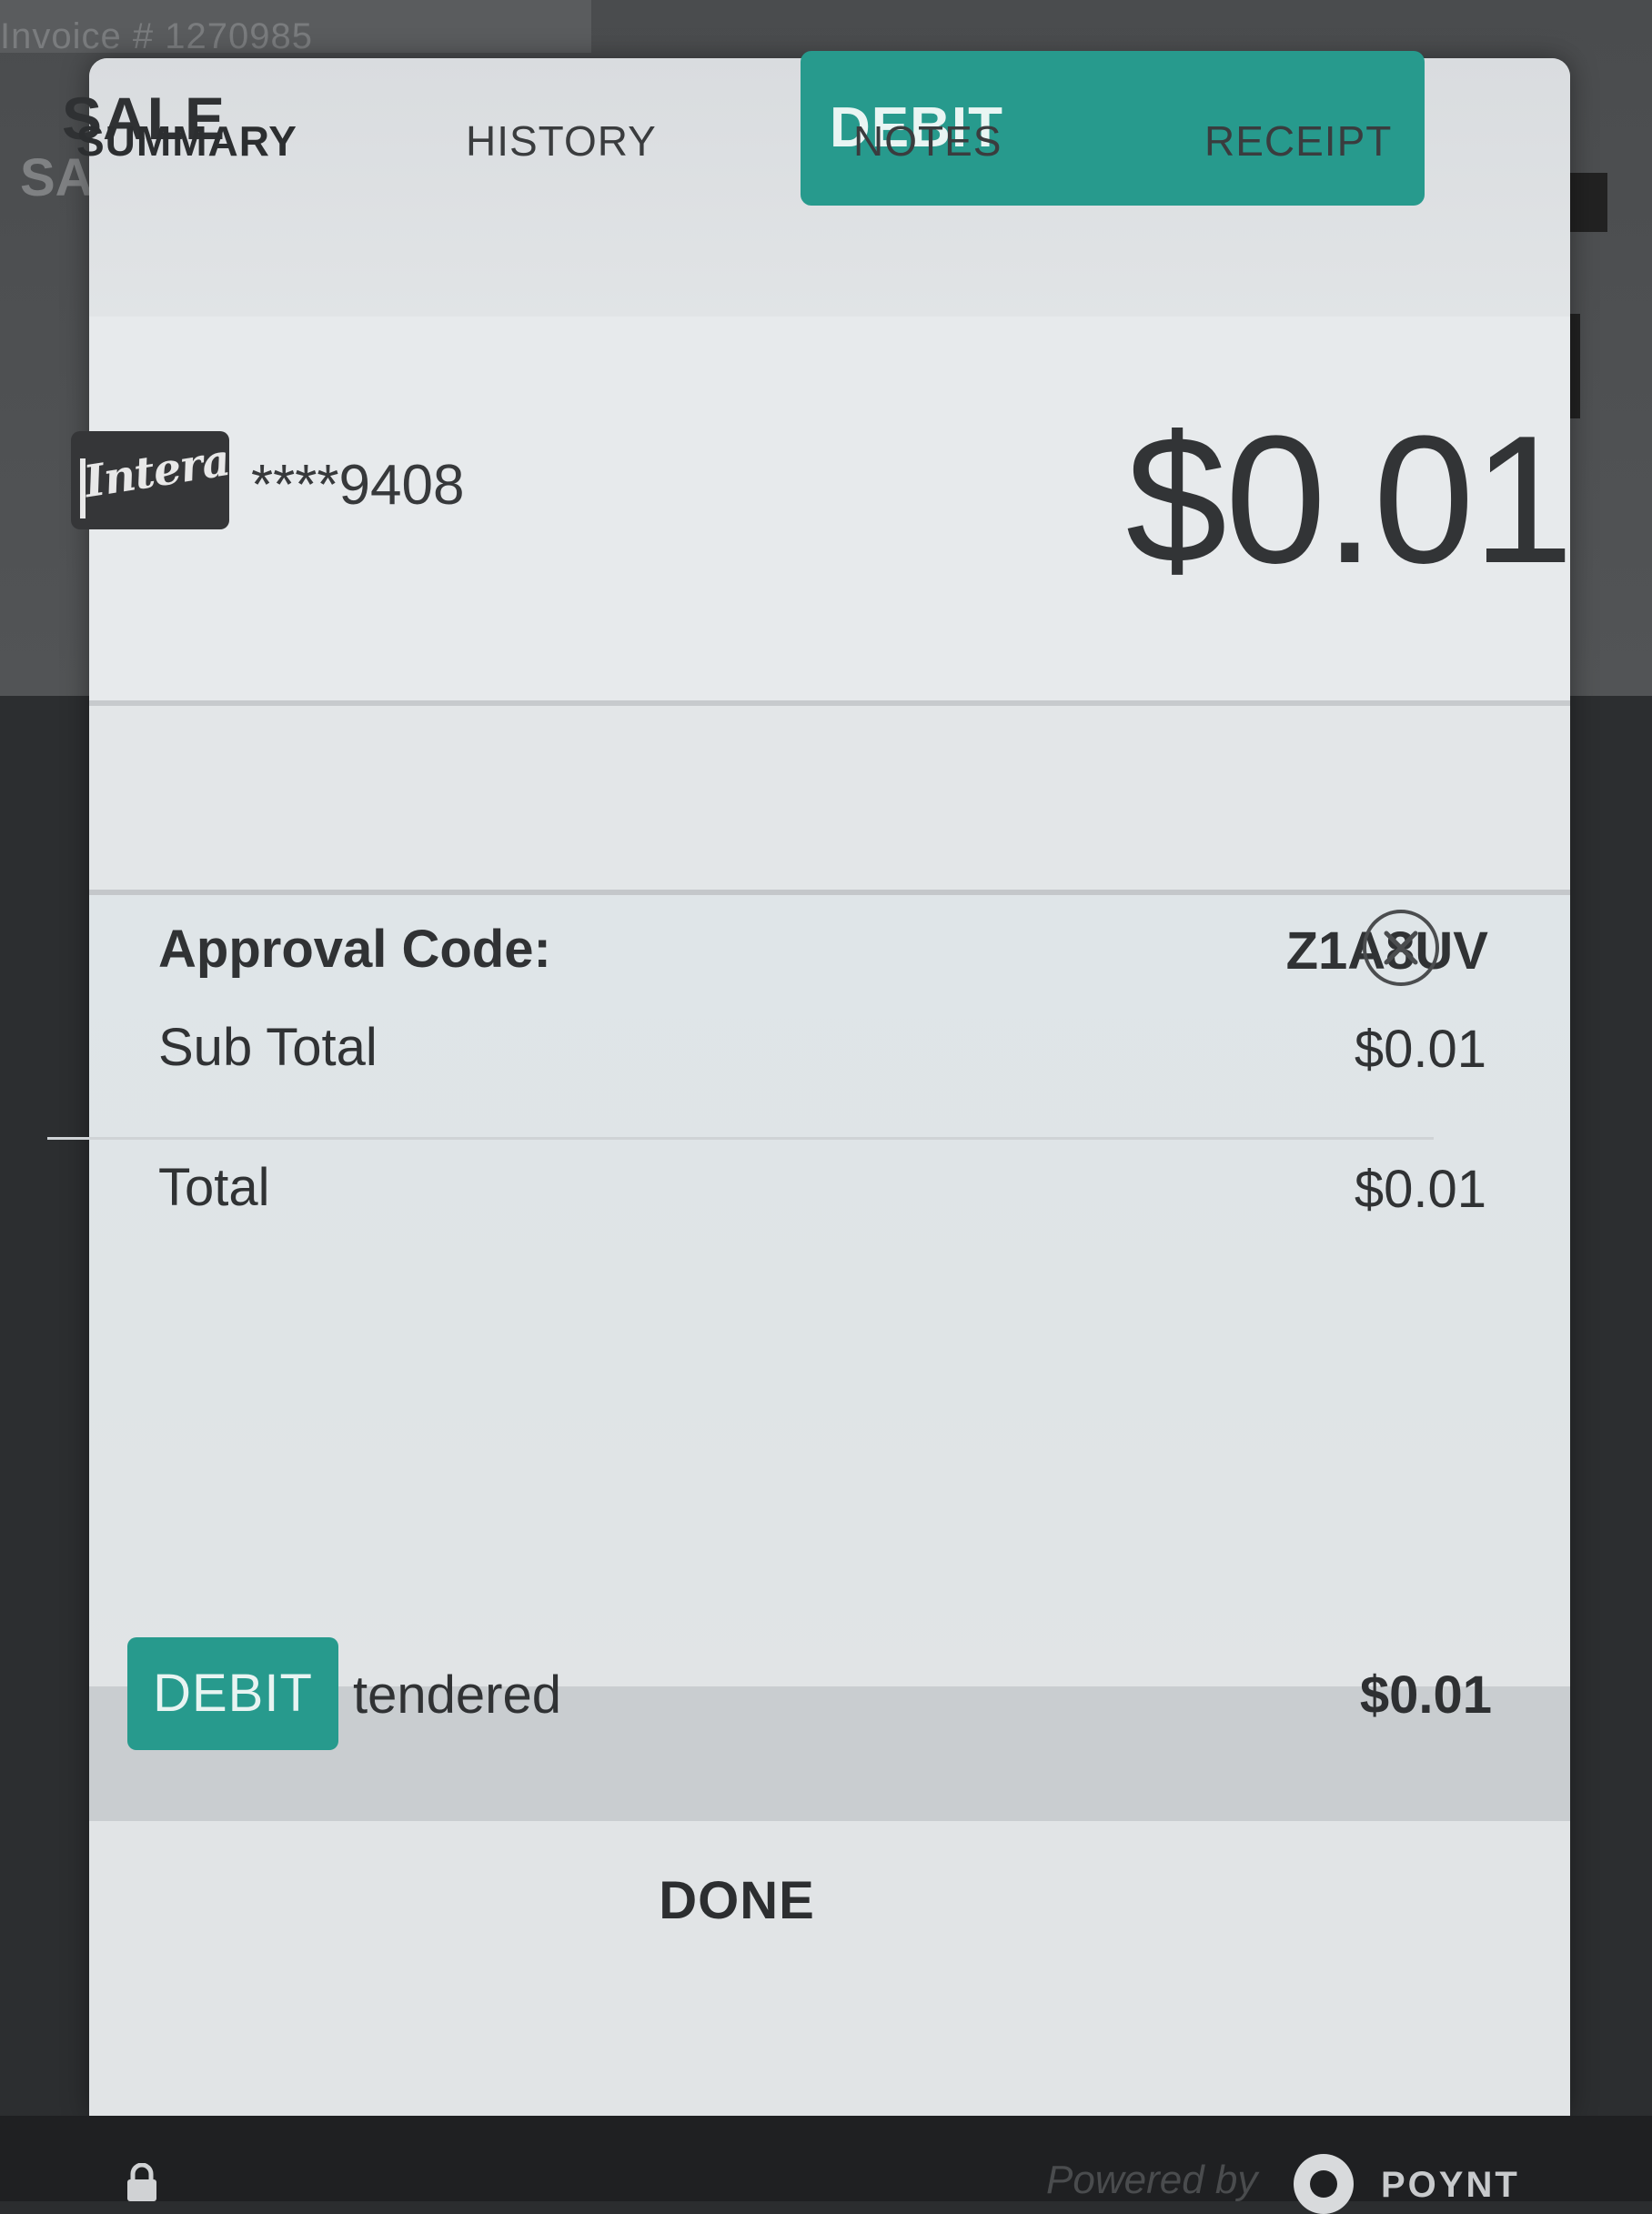 This screenshot has height=2214, width=1652. I want to click on tab-receipt: RECEIPT, so click(1298, 141).